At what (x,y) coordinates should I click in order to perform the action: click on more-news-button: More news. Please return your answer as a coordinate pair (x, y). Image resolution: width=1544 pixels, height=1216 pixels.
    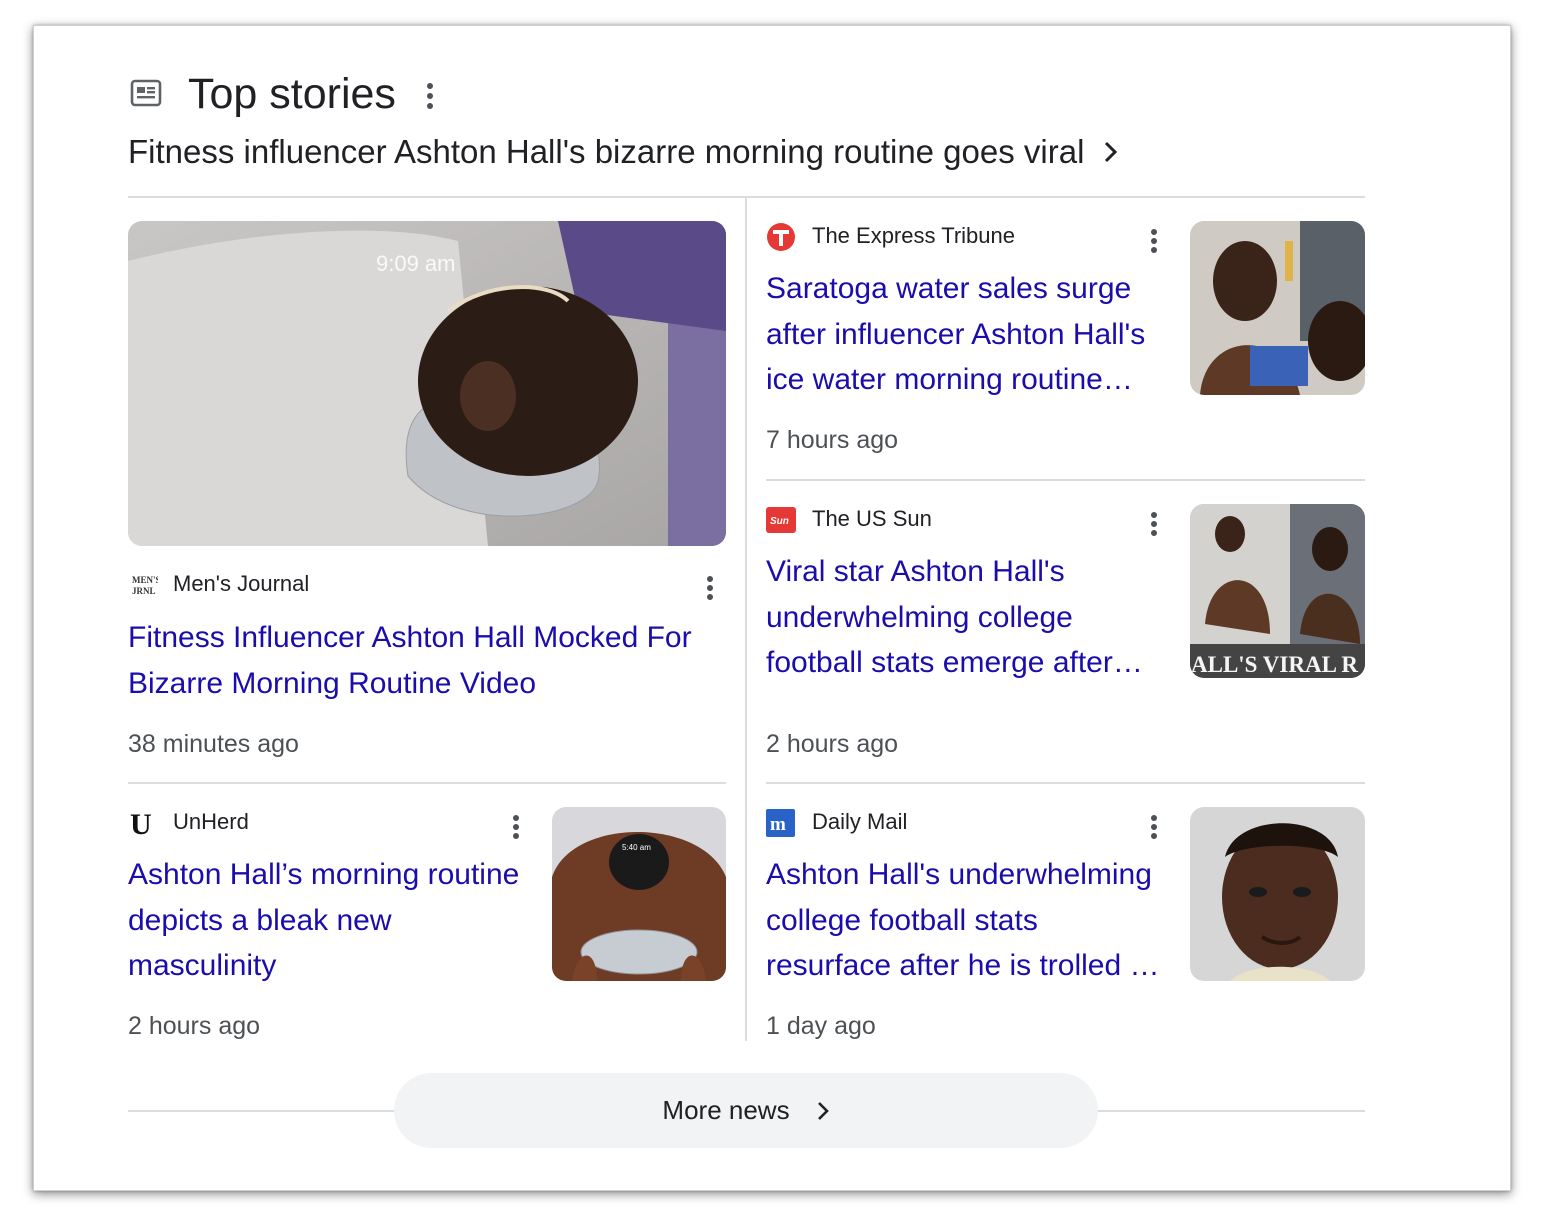
    Looking at the image, I should click on (746, 1110).